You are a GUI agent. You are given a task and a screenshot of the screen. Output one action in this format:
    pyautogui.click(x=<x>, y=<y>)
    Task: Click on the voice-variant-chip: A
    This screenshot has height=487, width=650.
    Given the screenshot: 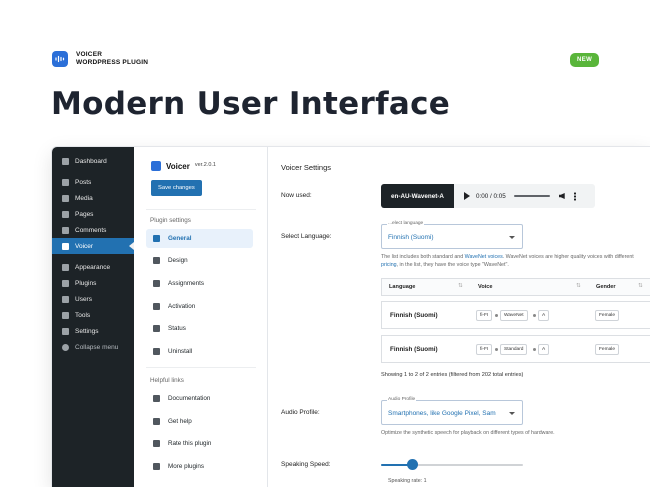 What is the action you would take?
    pyautogui.click(x=544, y=315)
    